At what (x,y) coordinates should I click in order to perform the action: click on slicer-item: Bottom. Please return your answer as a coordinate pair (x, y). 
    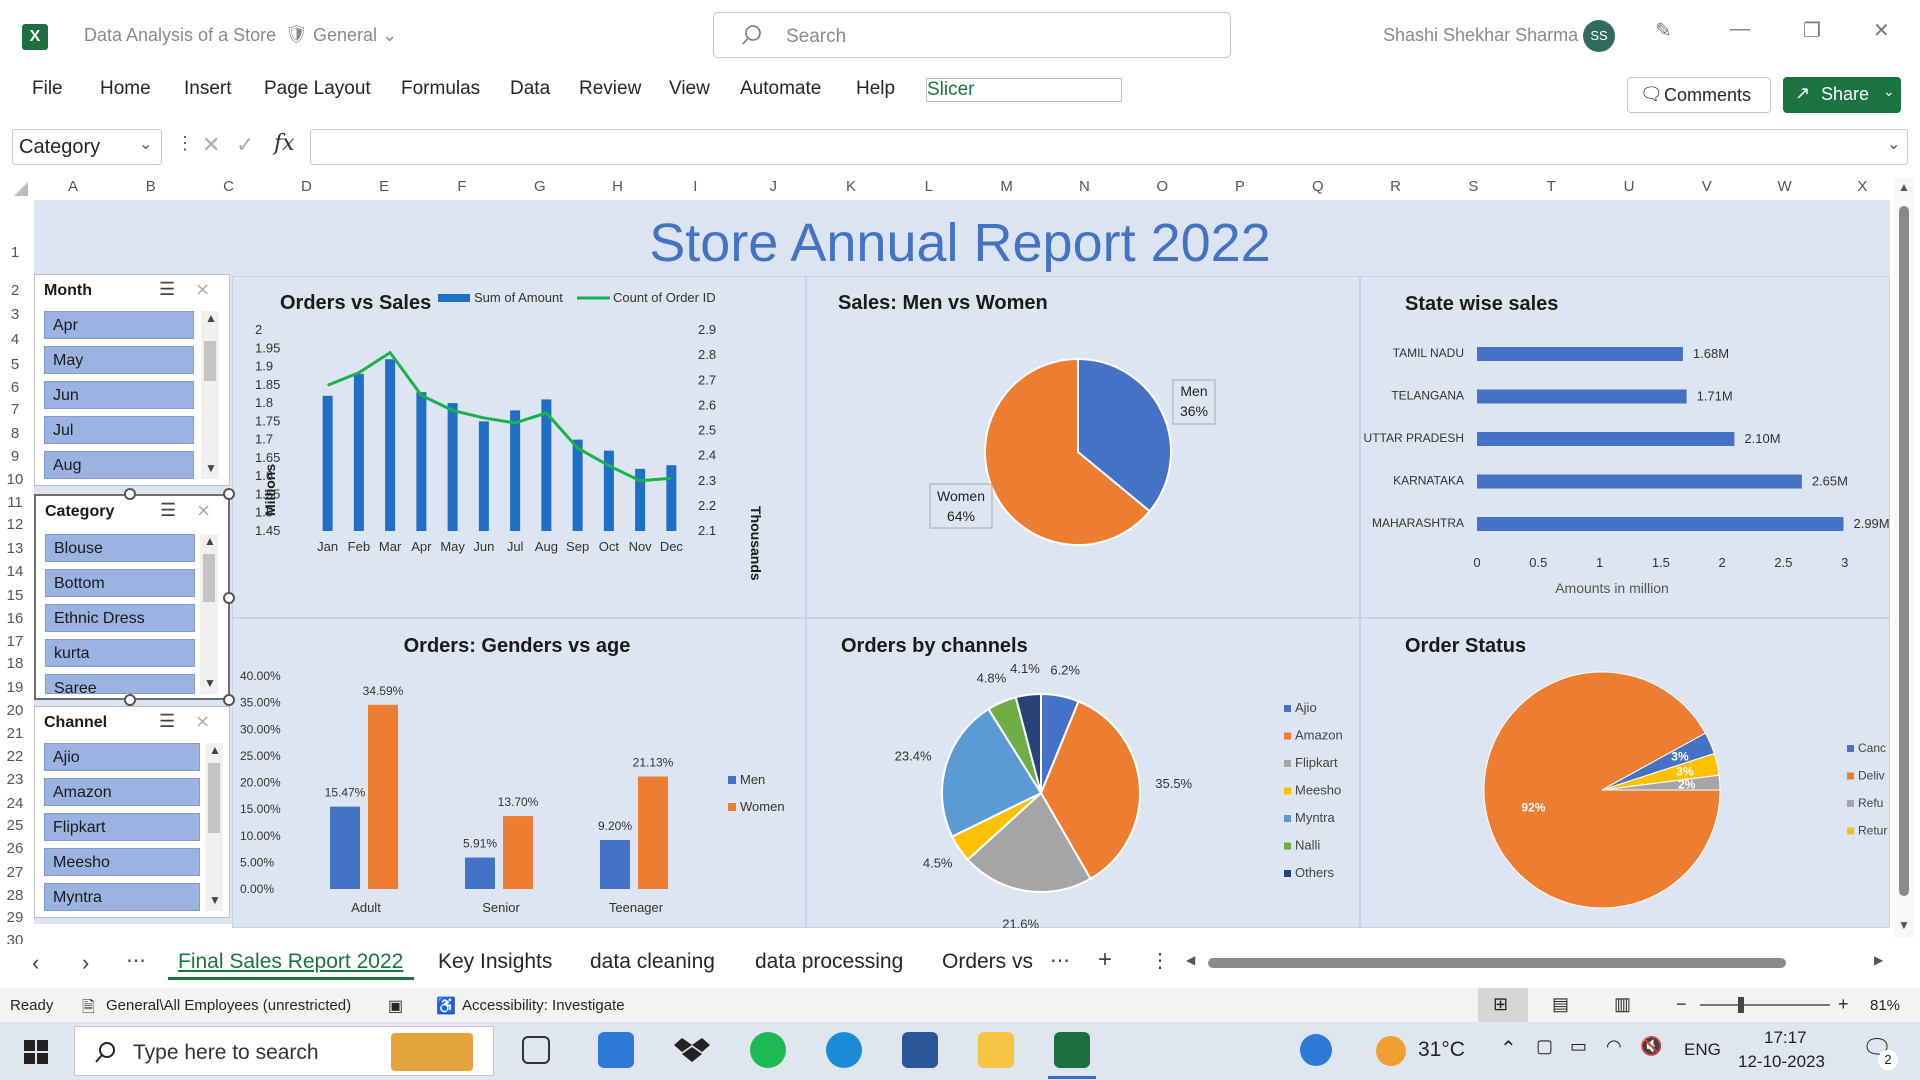
    Looking at the image, I should click on (120, 583).